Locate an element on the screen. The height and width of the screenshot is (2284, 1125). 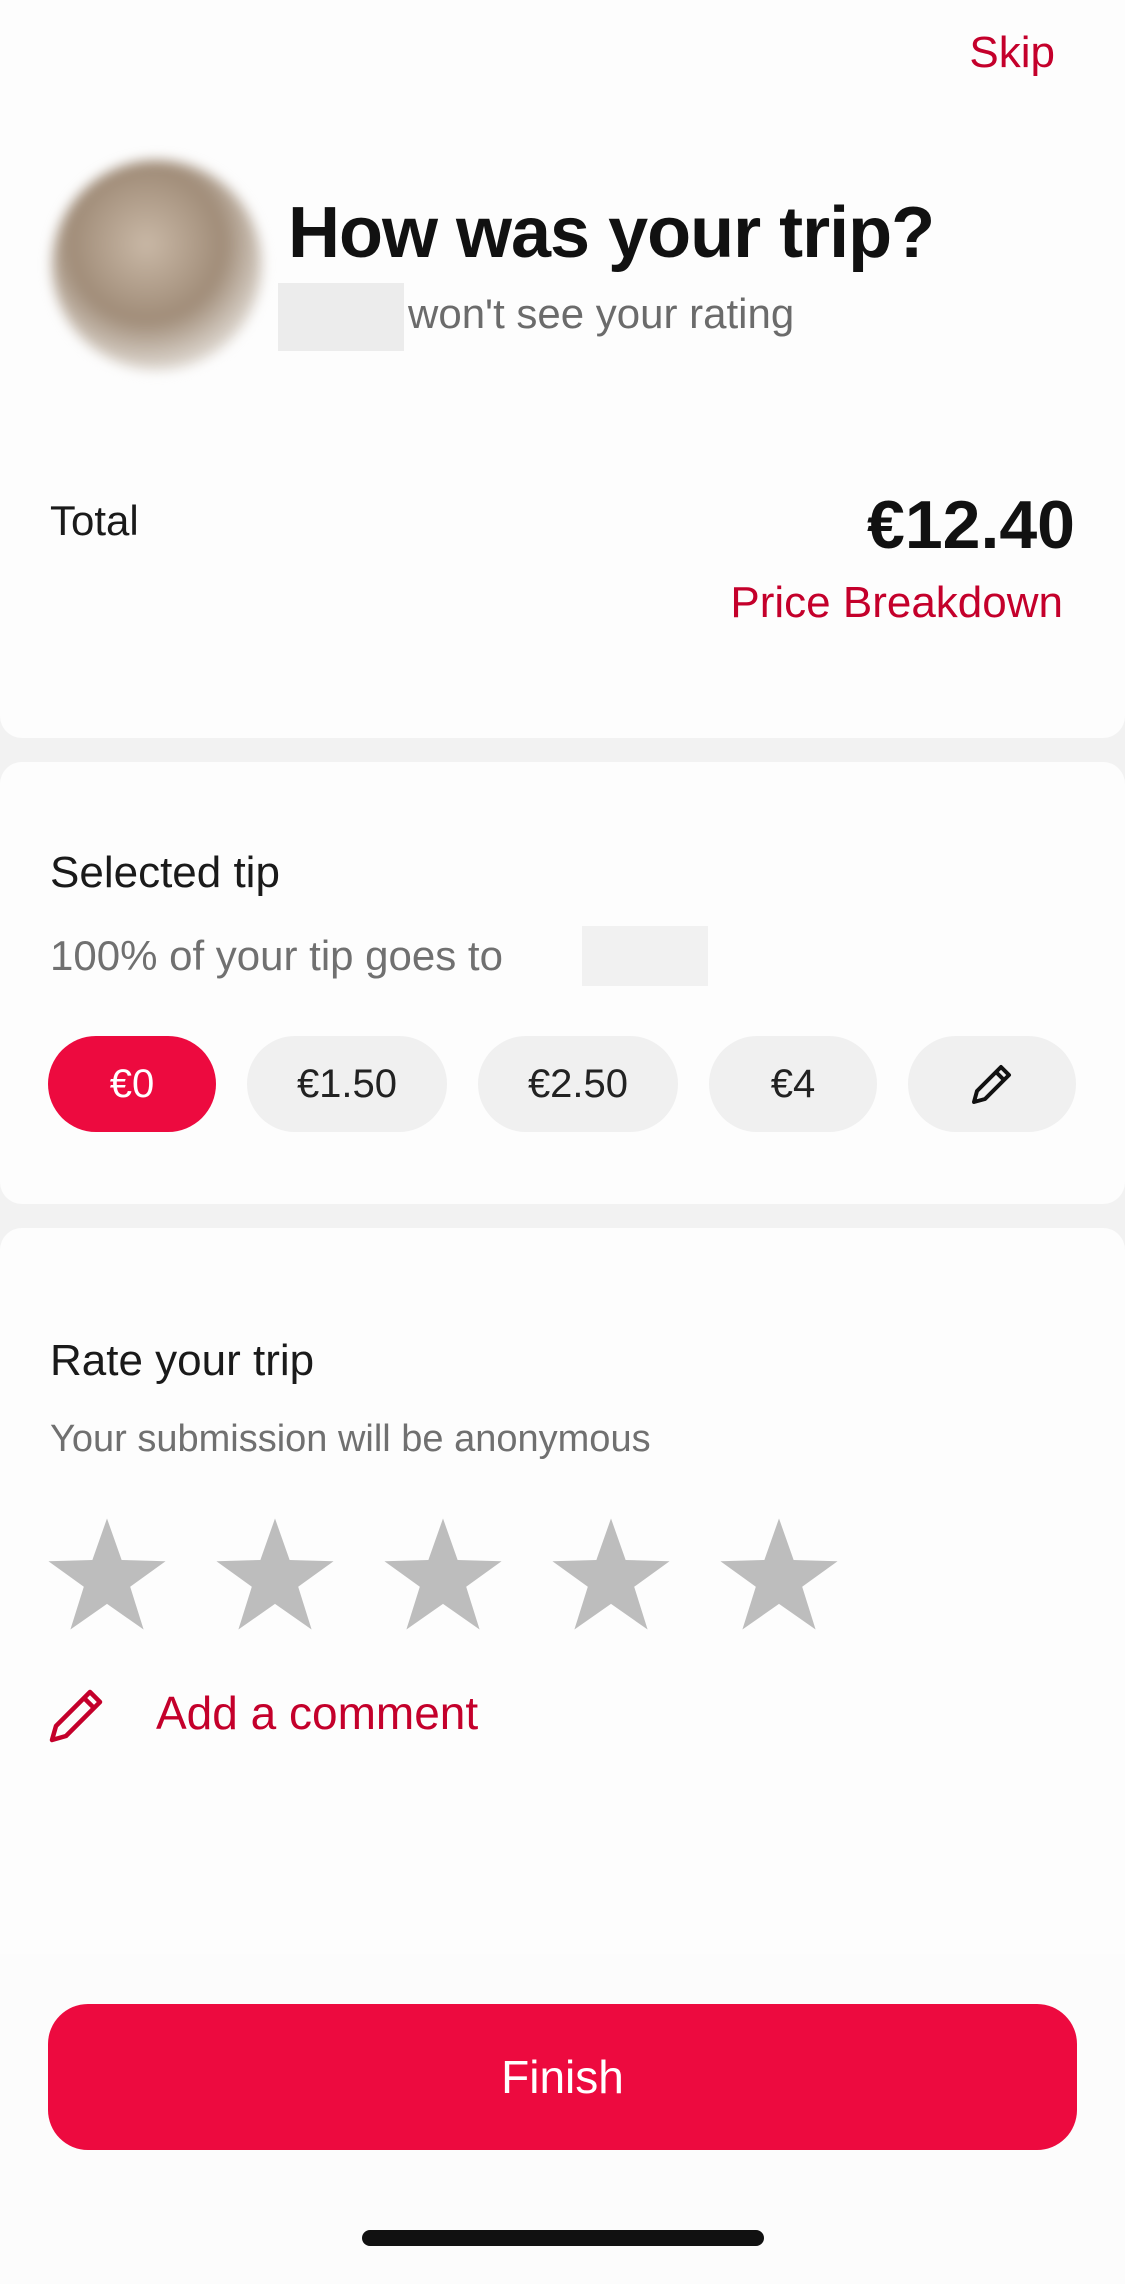
tip-option-4: €4 is located at coordinates (793, 1084).